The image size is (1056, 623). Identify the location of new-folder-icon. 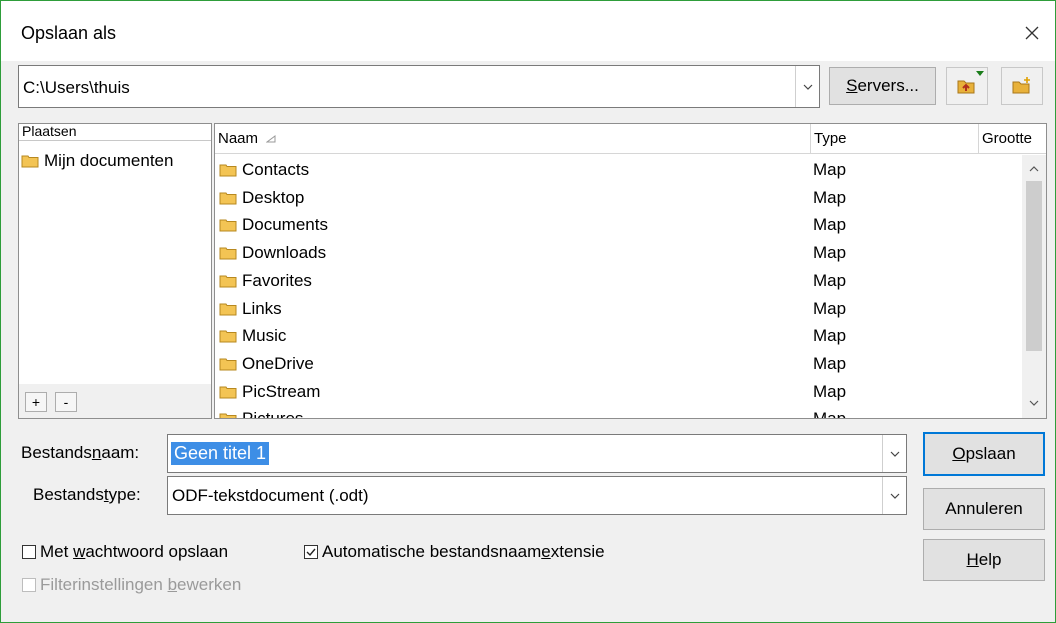
(1021, 85).